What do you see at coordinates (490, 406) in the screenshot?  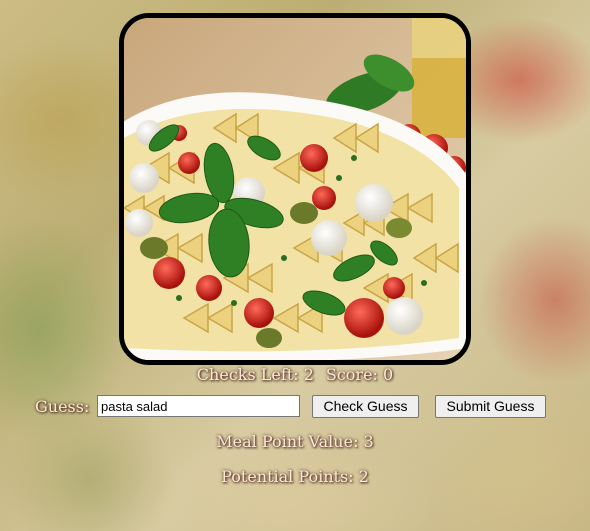 I see `submit-guess-button: Submit Guess` at bounding box center [490, 406].